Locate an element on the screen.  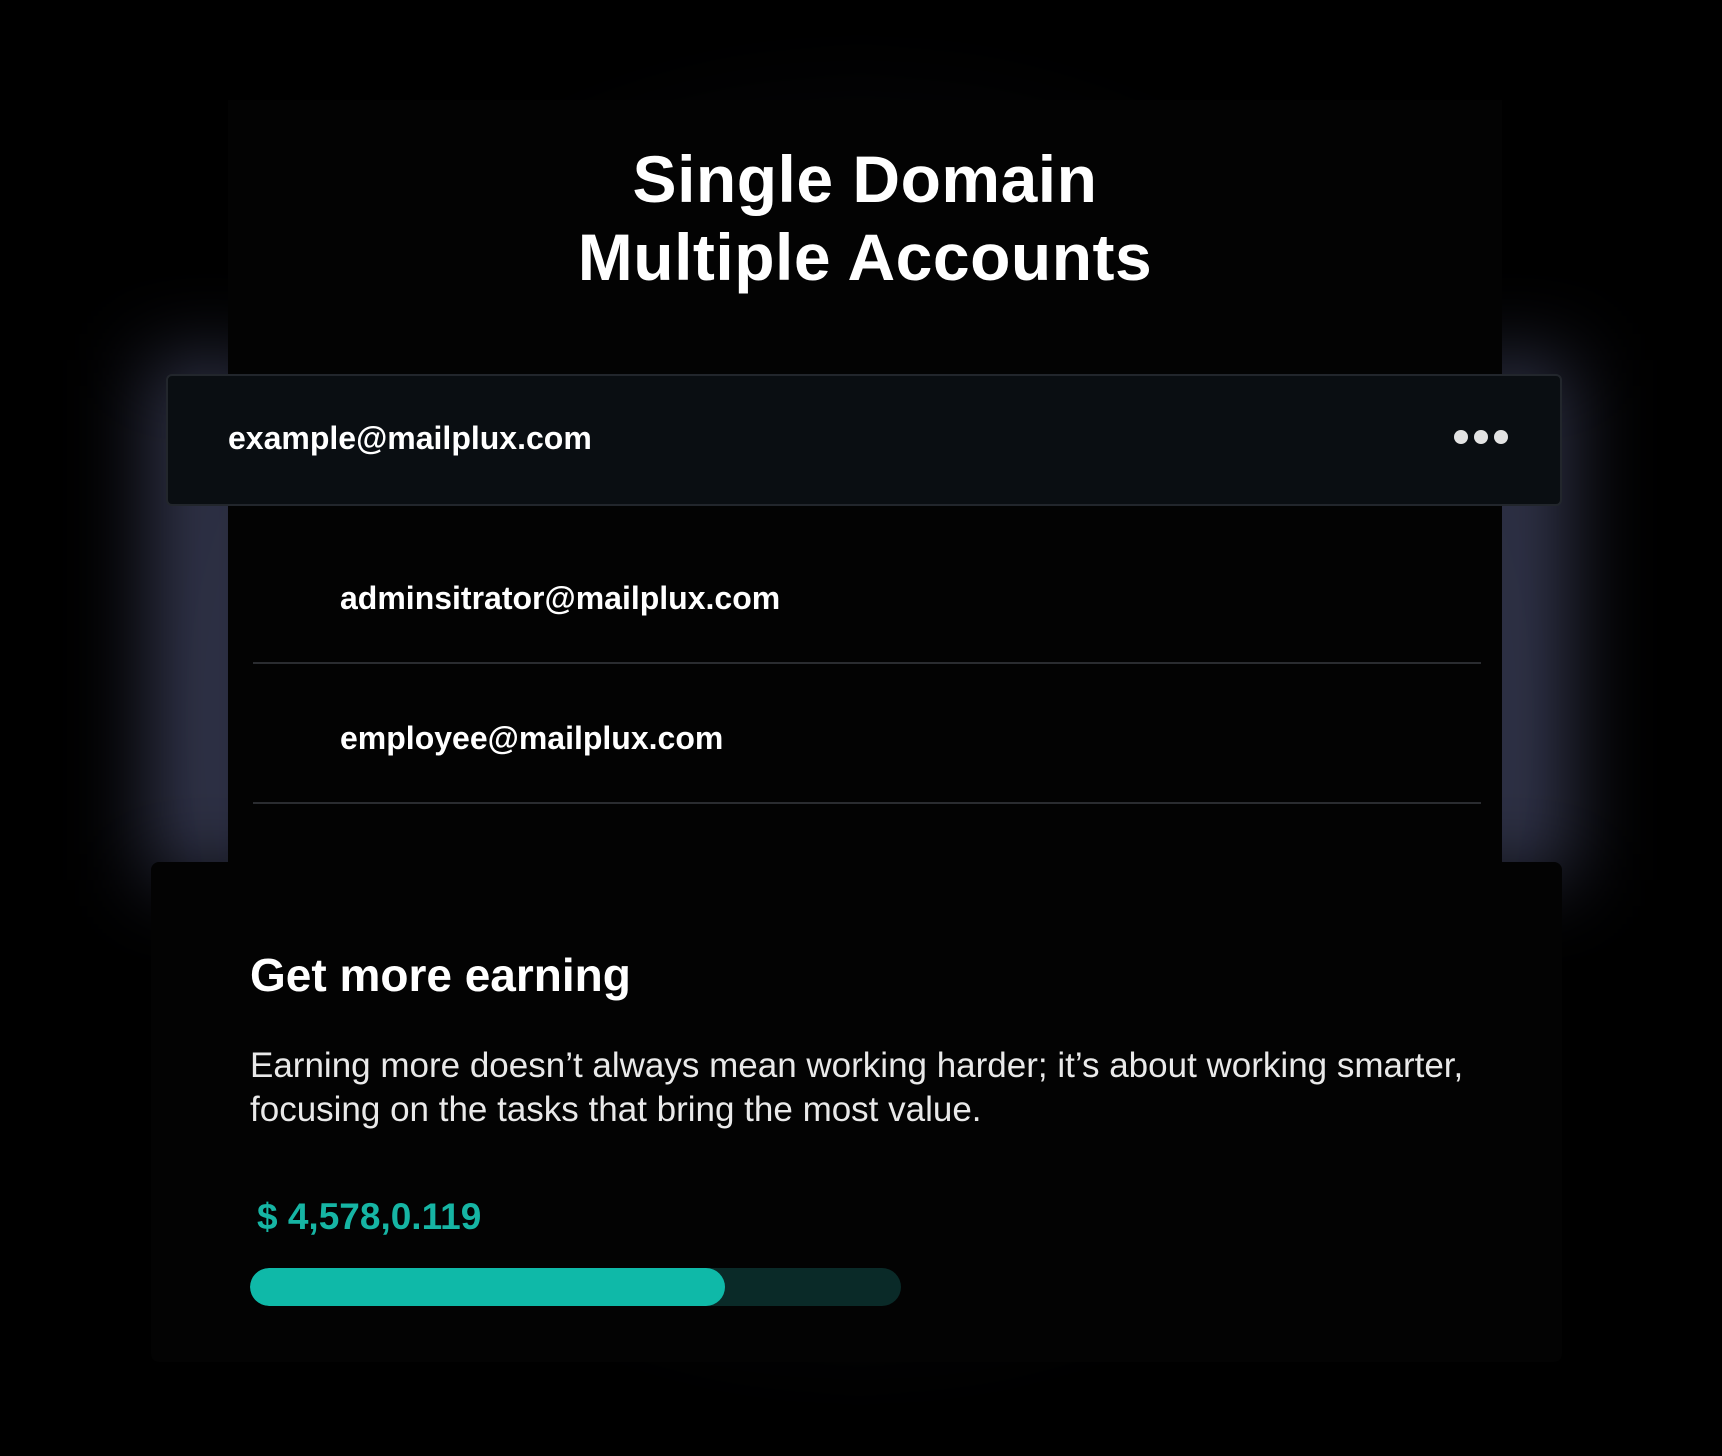
account-email: adminsitrator@mailplux.com is located at coordinates (560, 598).